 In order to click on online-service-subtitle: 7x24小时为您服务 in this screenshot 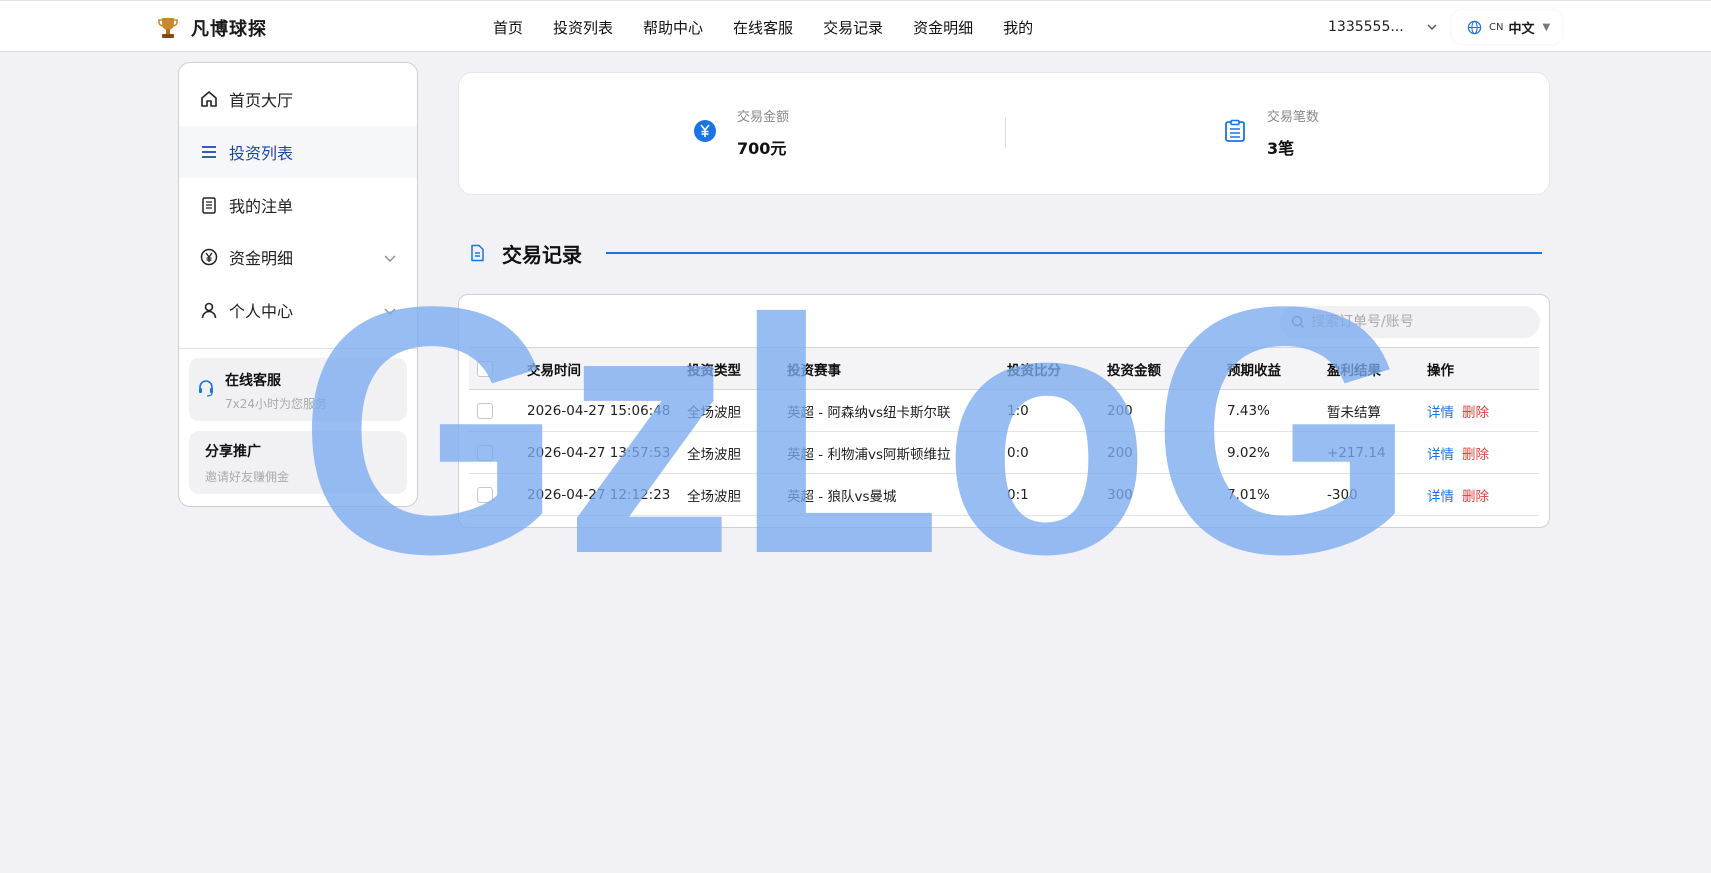, I will do `click(276, 404)`.